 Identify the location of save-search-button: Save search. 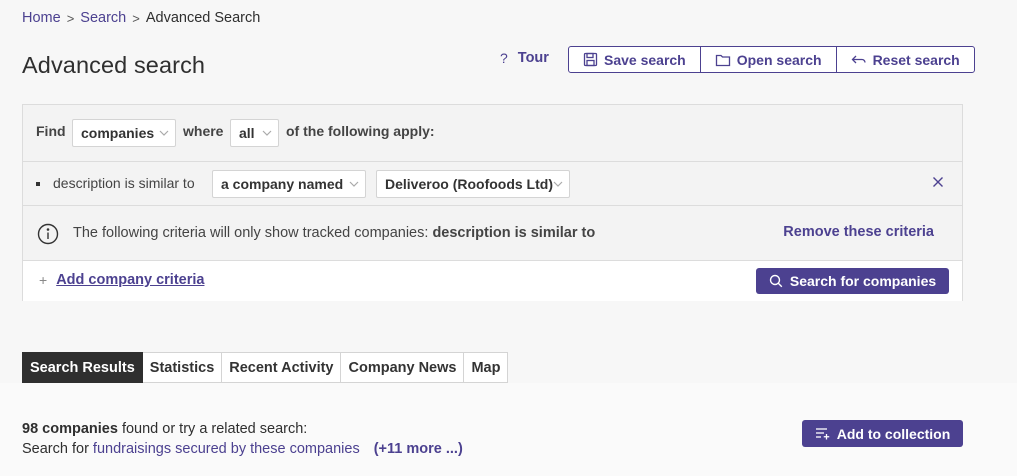
(635, 59).